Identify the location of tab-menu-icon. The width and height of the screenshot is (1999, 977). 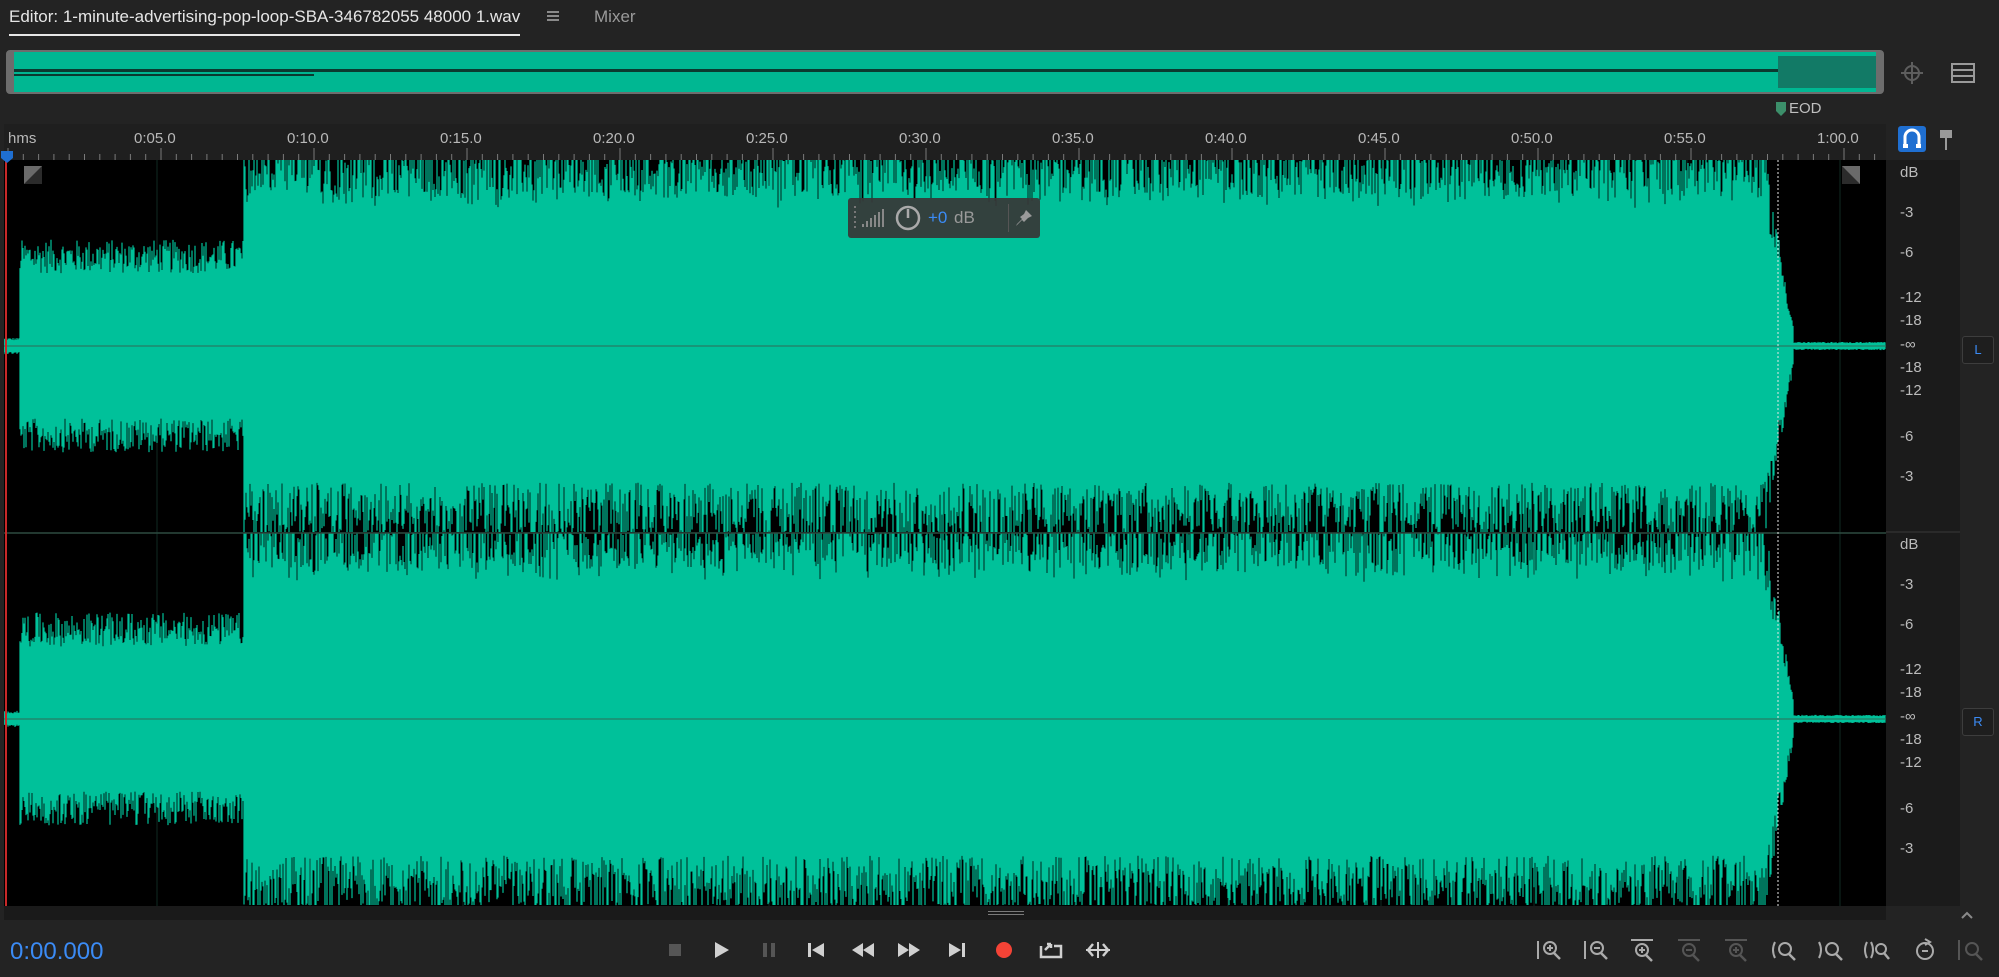
(553, 16).